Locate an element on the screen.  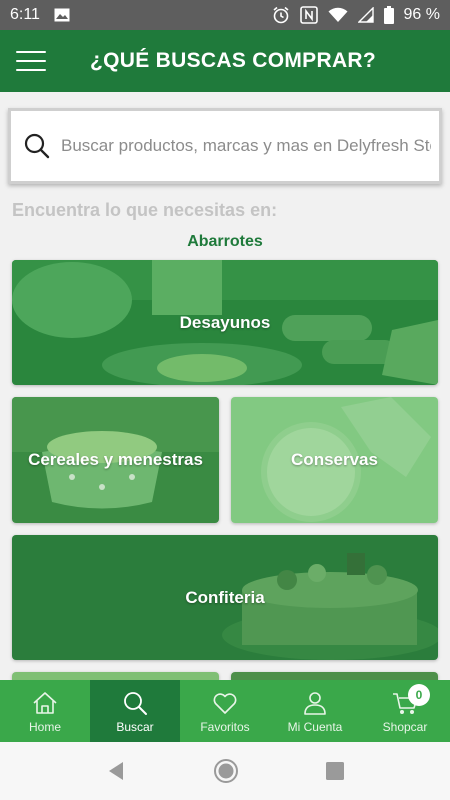
menu-button is located at coordinates (31, 61).